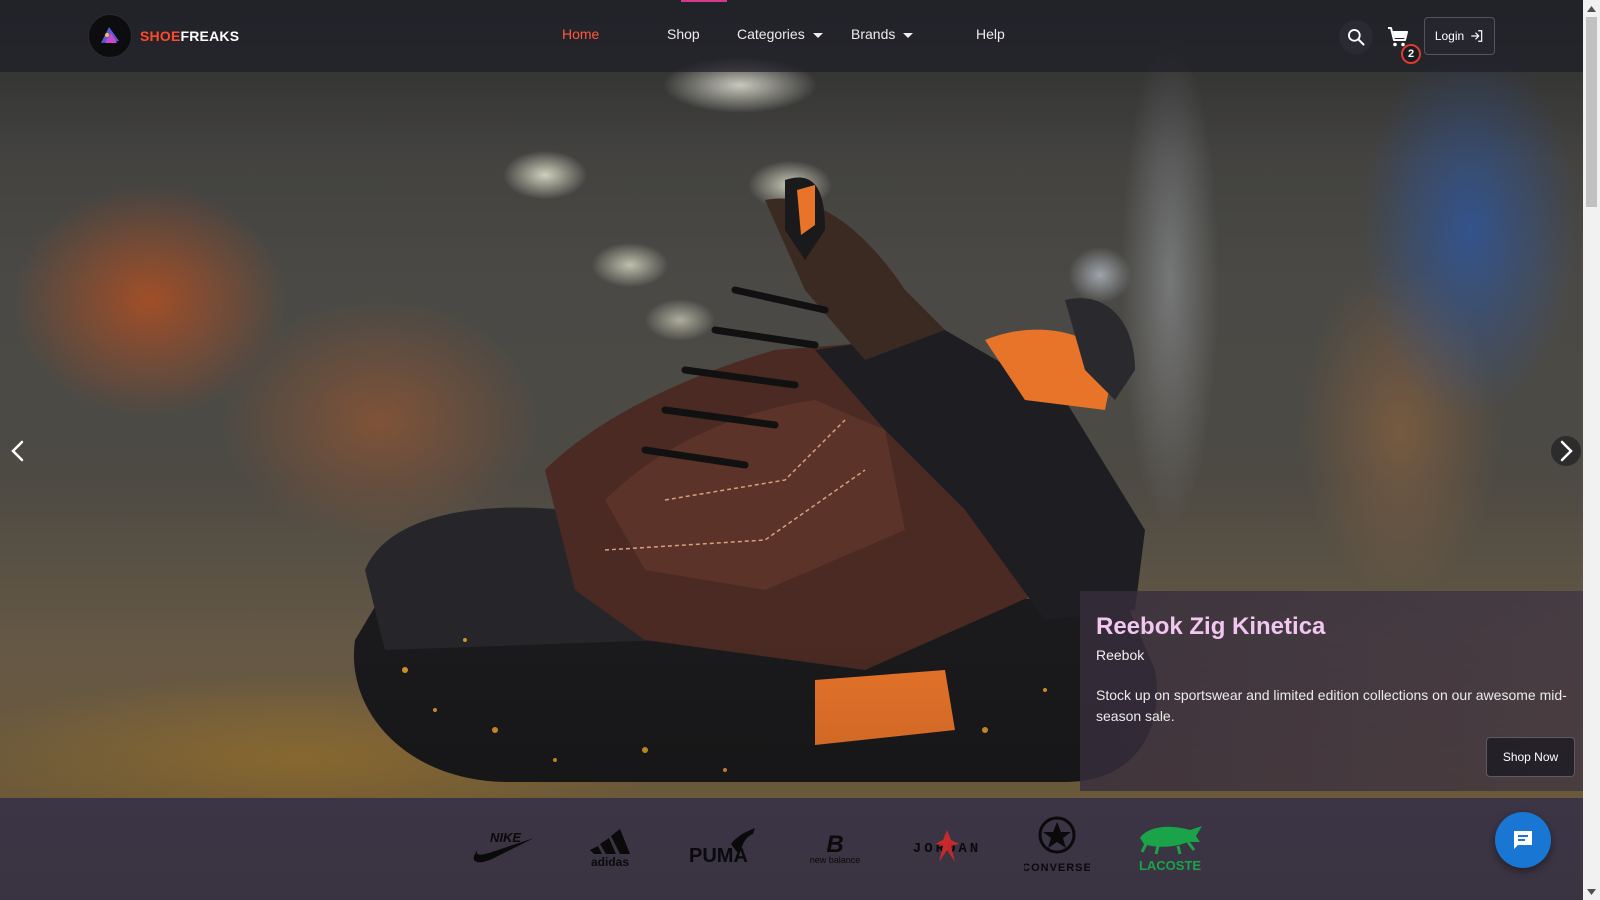 This screenshot has width=1600, height=900. I want to click on logo-wordmark: SHOEFREAKS, so click(189, 36).